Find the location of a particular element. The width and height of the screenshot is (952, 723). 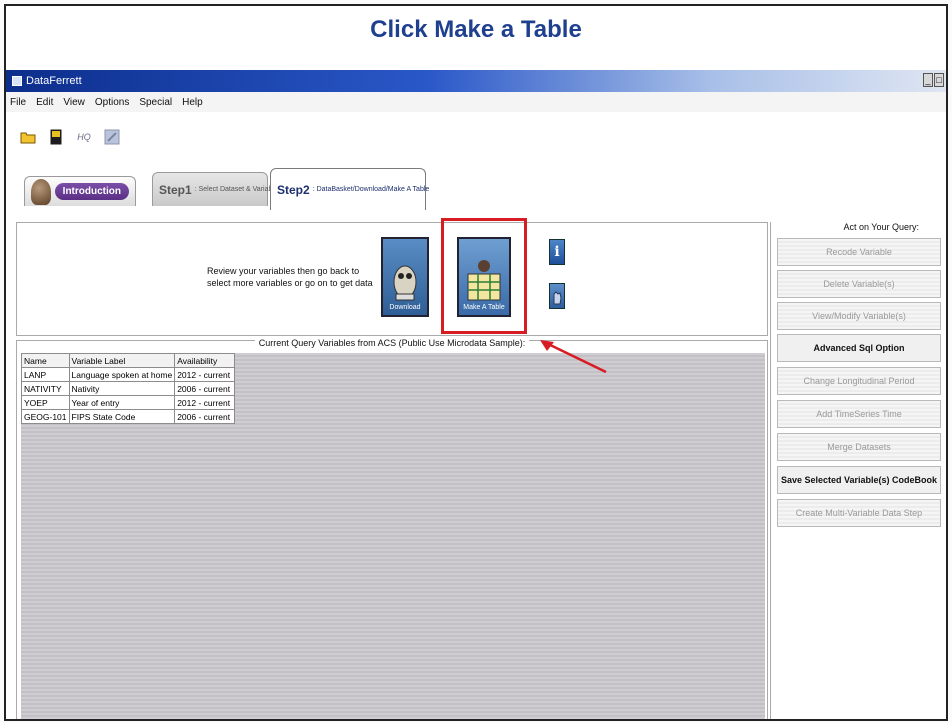

download-button: Download is located at coordinates (405, 277).